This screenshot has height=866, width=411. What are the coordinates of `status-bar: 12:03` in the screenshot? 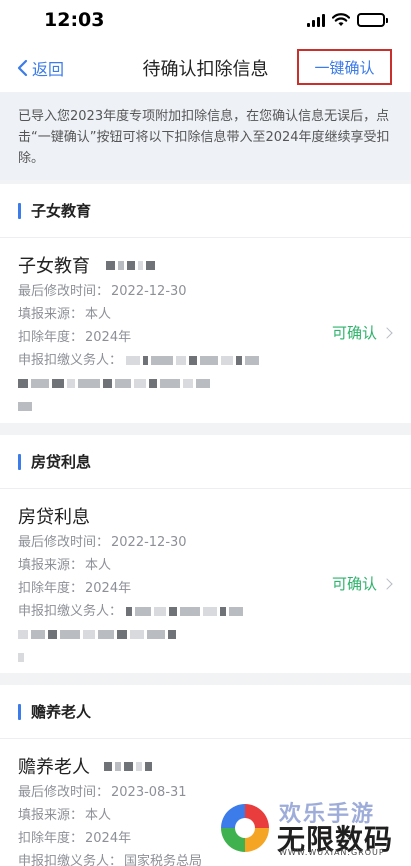 It's located at (205, 21).